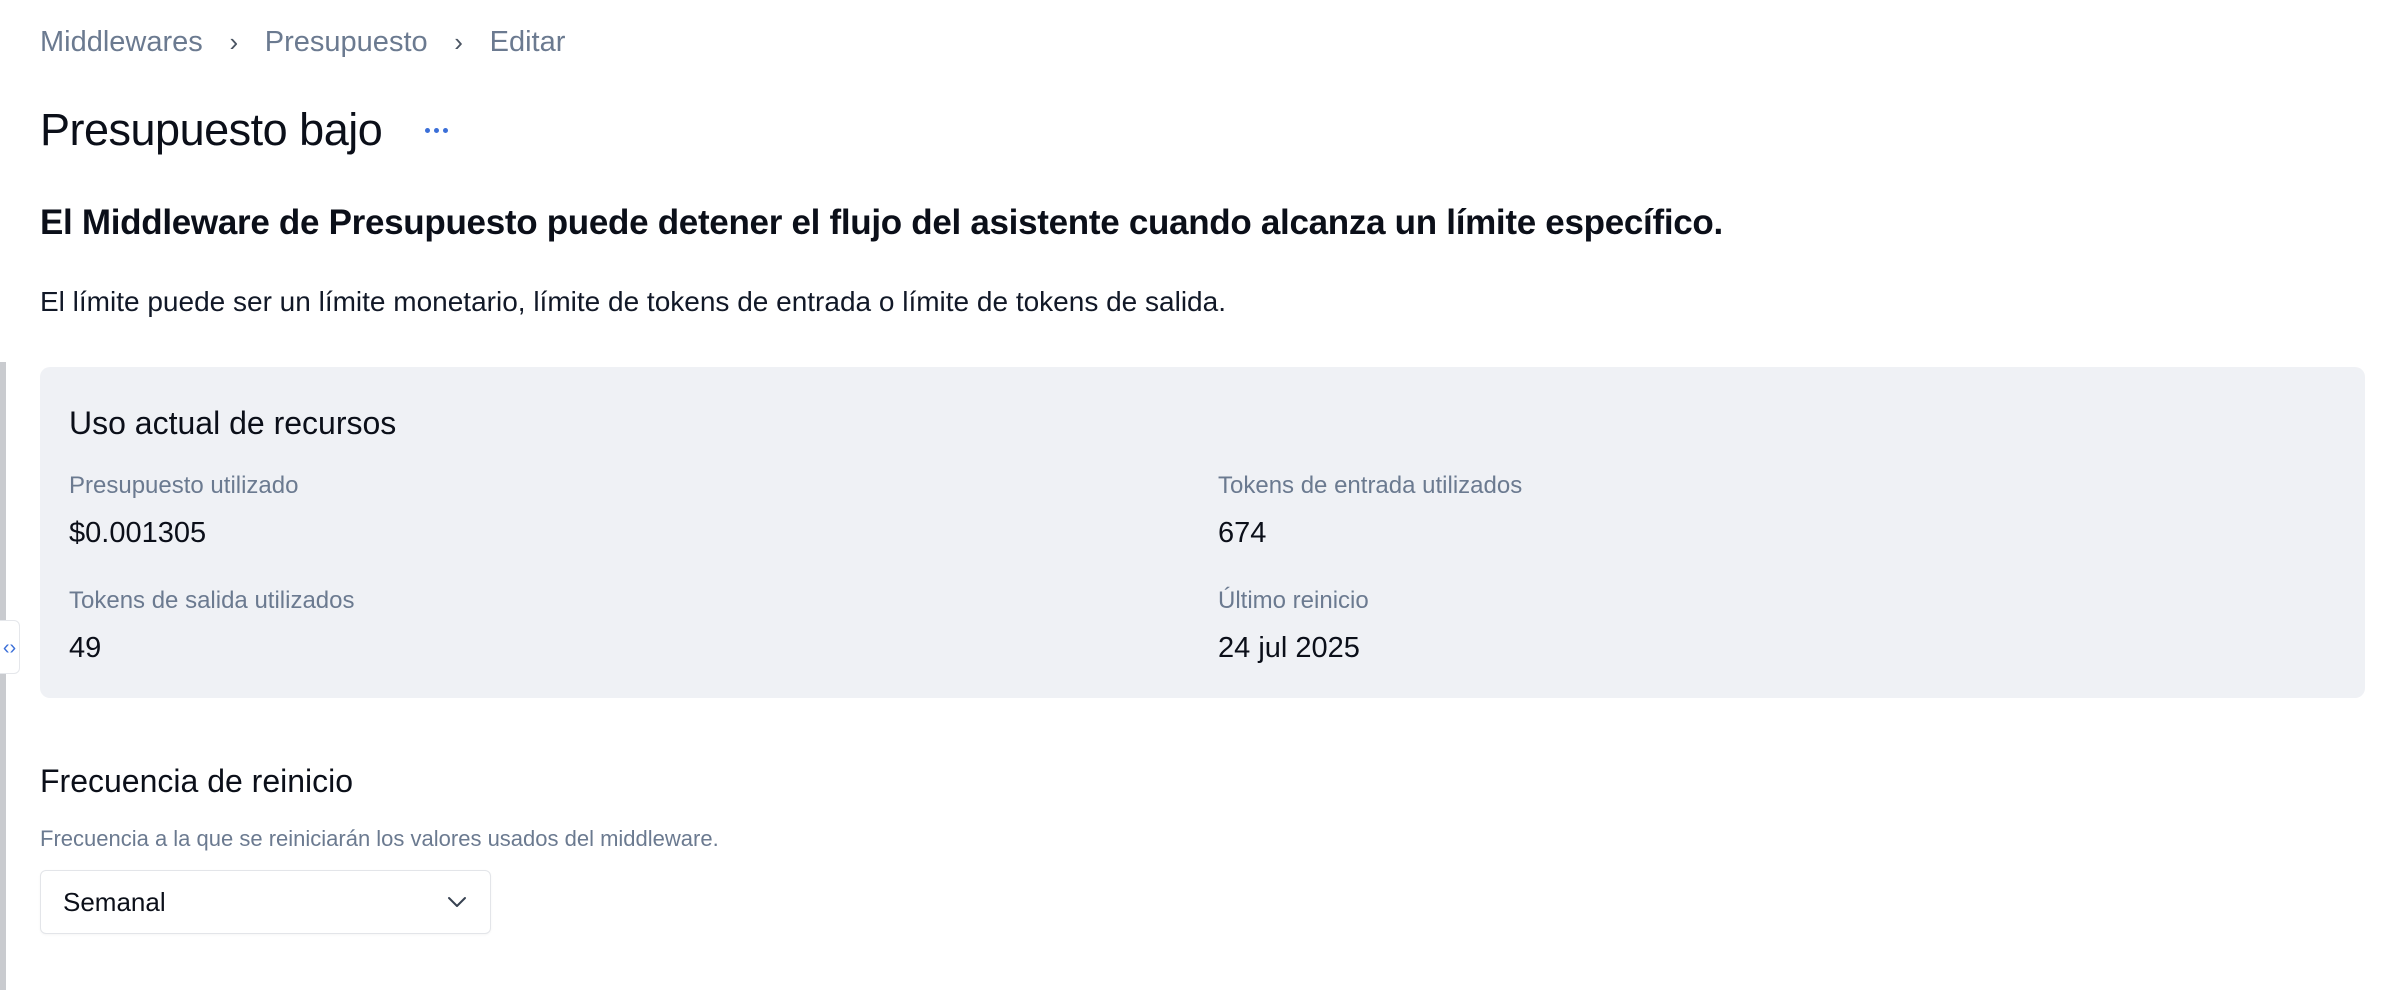 This screenshot has width=2392, height=990. I want to click on reset-frequency-title: Frecuencia de reinicio, so click(197, 781).